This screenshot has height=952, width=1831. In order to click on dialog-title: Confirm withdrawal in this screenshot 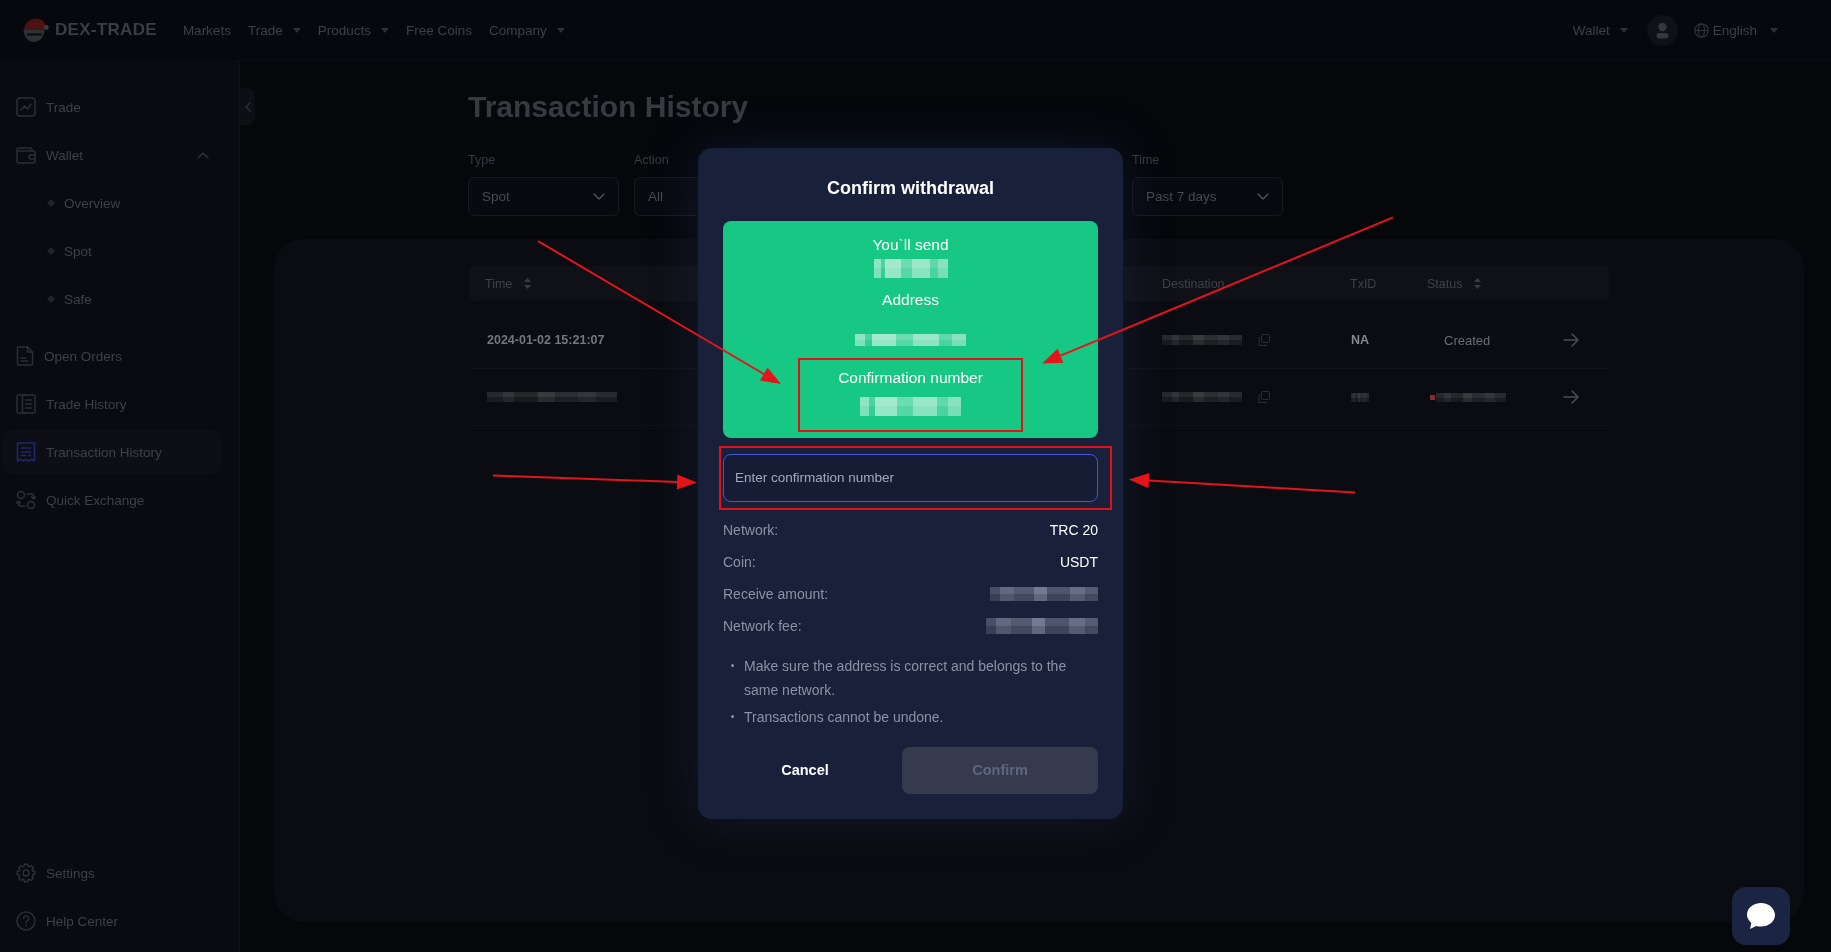, I will do `click(910, 188)`.